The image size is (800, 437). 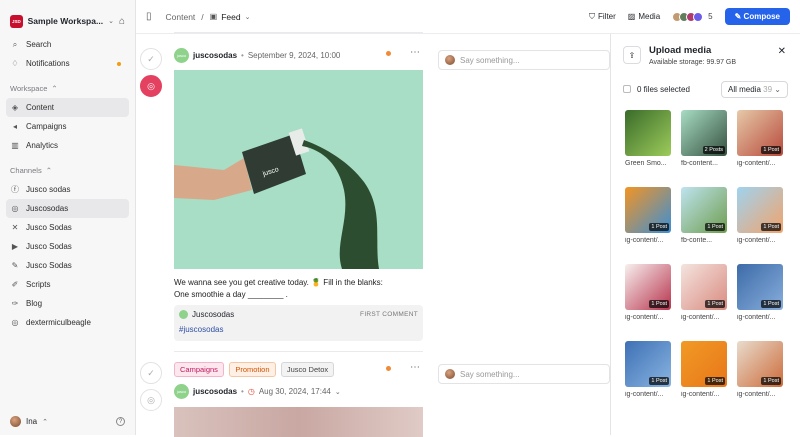 I want to click on account-avatar: jusco, so click(x=181, y=391).